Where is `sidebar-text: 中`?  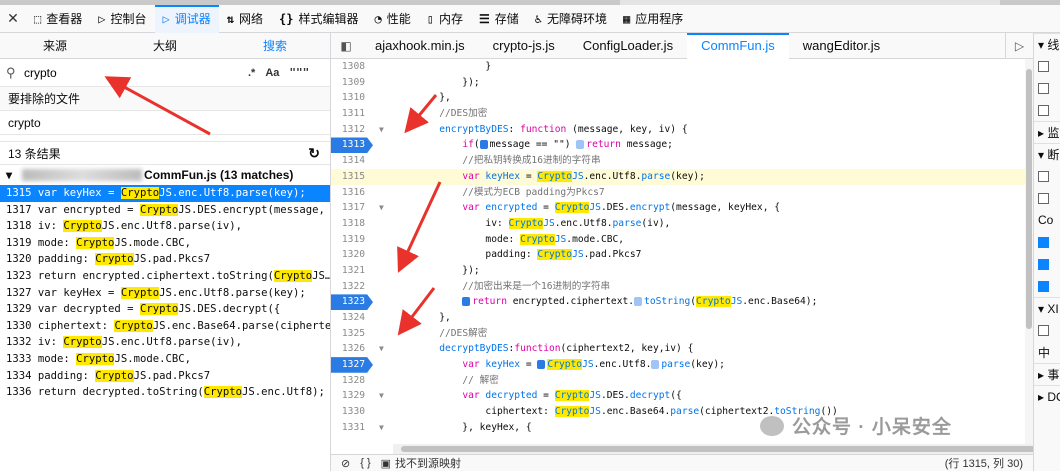
sidebar-text: 中 is located at coordinates (1047, 352).